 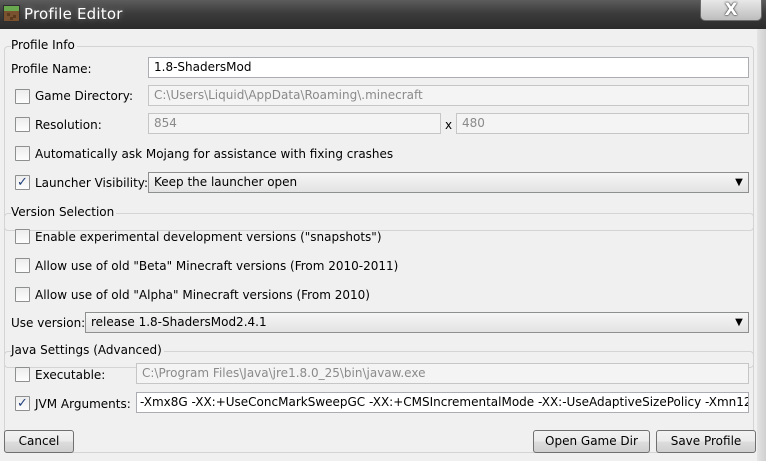 What do you see at coordinates (383, 15) in the screenshot?
I see `title-bar: Profile Editor X` at bounding box center [383, 15].